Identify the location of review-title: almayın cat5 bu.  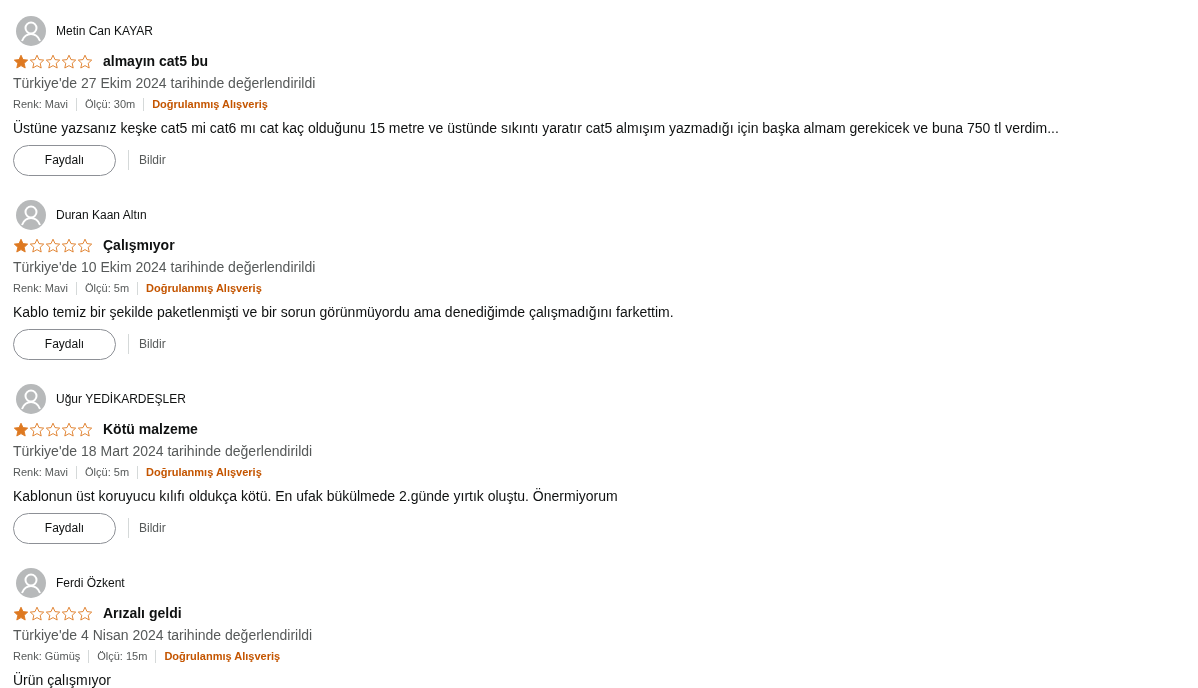
(156, 61).